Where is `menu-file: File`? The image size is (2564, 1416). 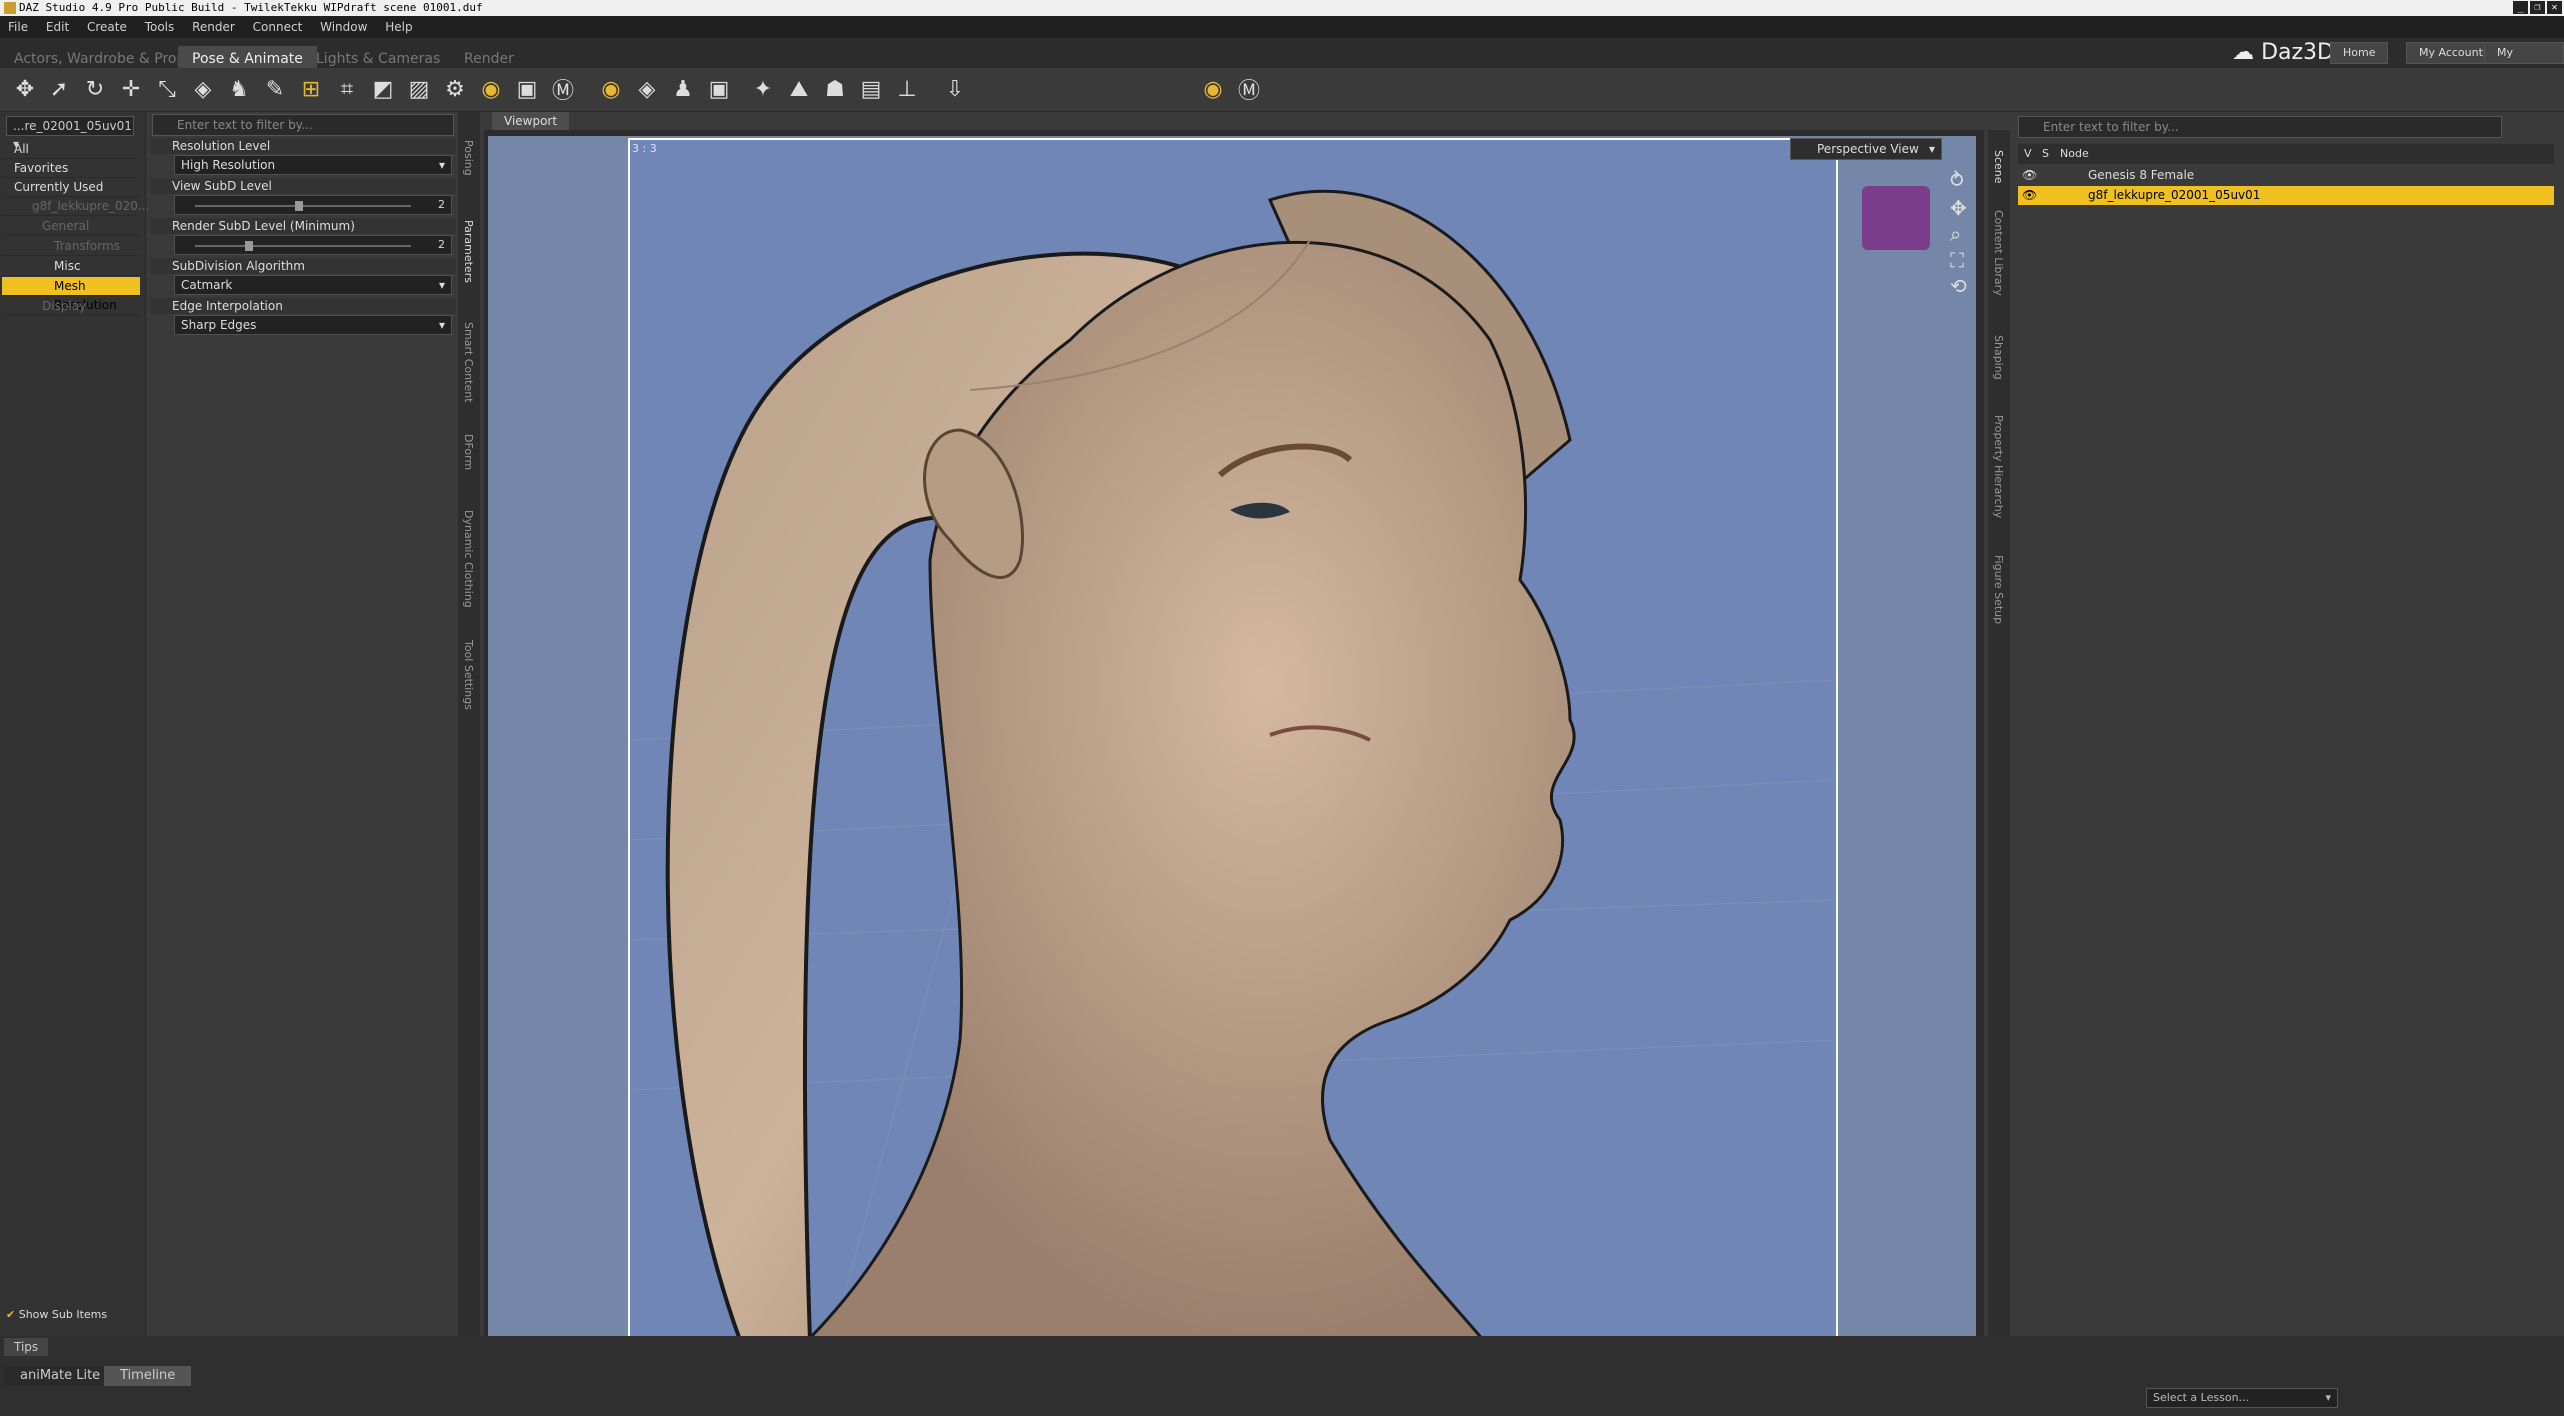
menu-file: File is located at coordinates (18, 27).